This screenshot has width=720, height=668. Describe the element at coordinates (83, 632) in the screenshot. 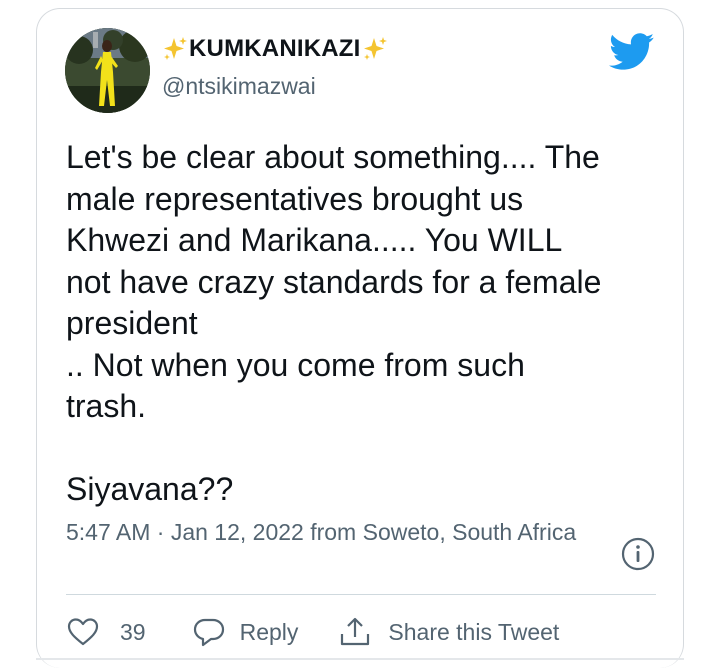

I see `heart-icon` at that location.